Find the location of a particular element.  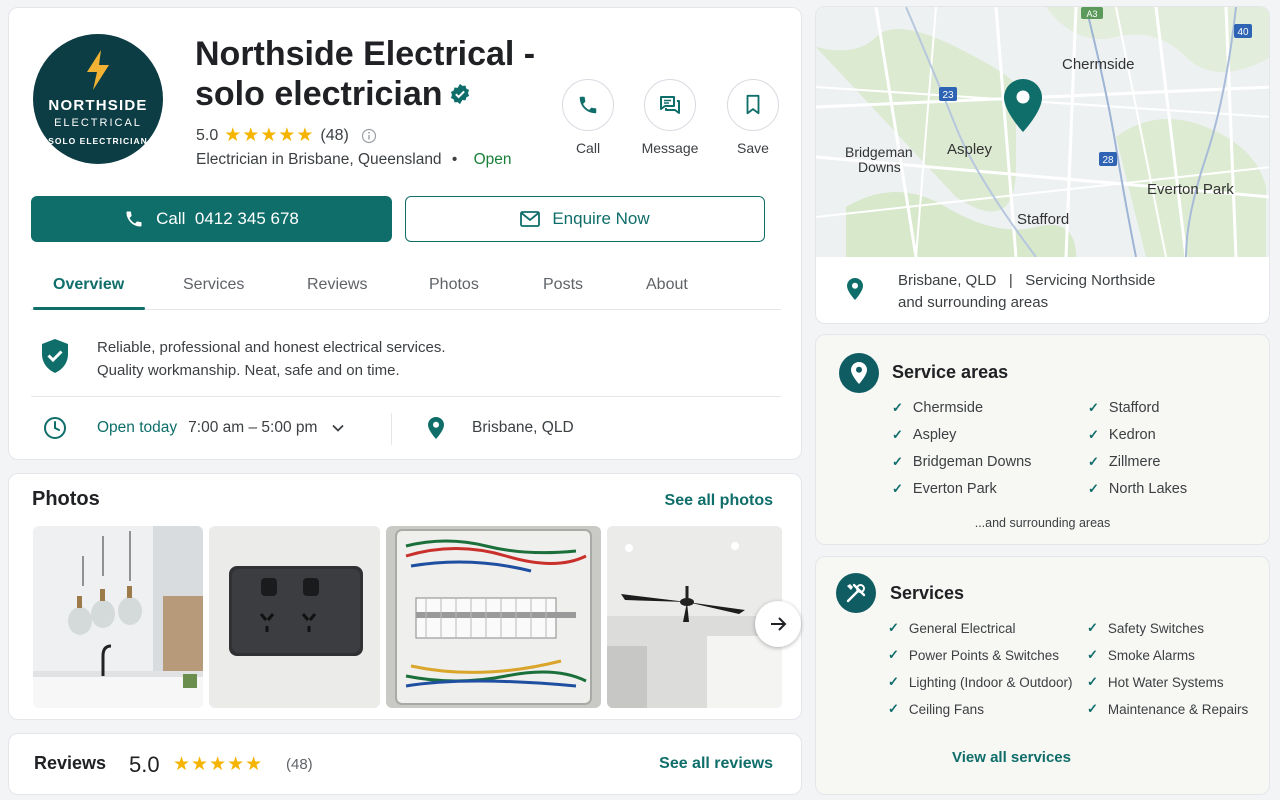

bookmark-icon is located at coordinates (753, 104).